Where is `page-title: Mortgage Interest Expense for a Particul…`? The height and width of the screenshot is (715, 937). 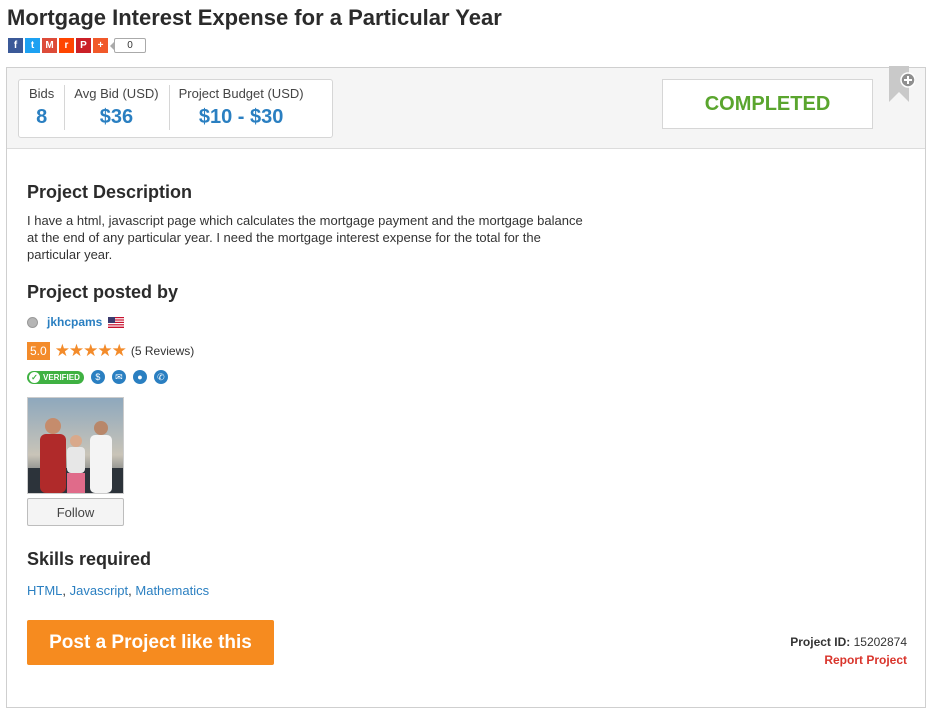
page-title: Mortgage Interest Expense for a Particul… is located at coordinates (254, 17).